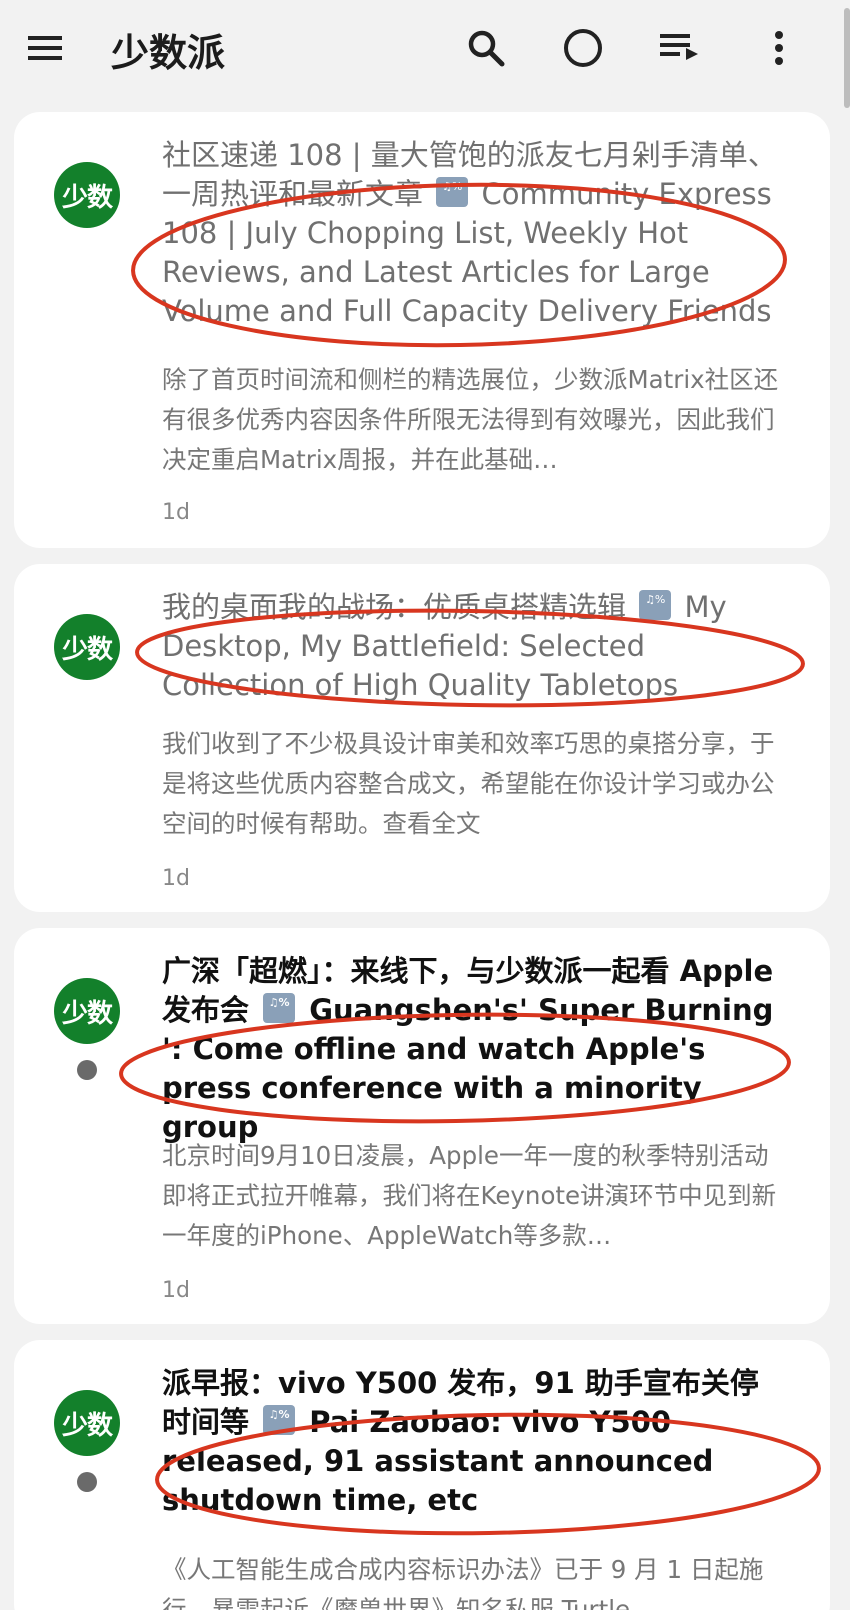 The image size is (850, 1610). I want to click on more-vert-icon, so click(779, 48).